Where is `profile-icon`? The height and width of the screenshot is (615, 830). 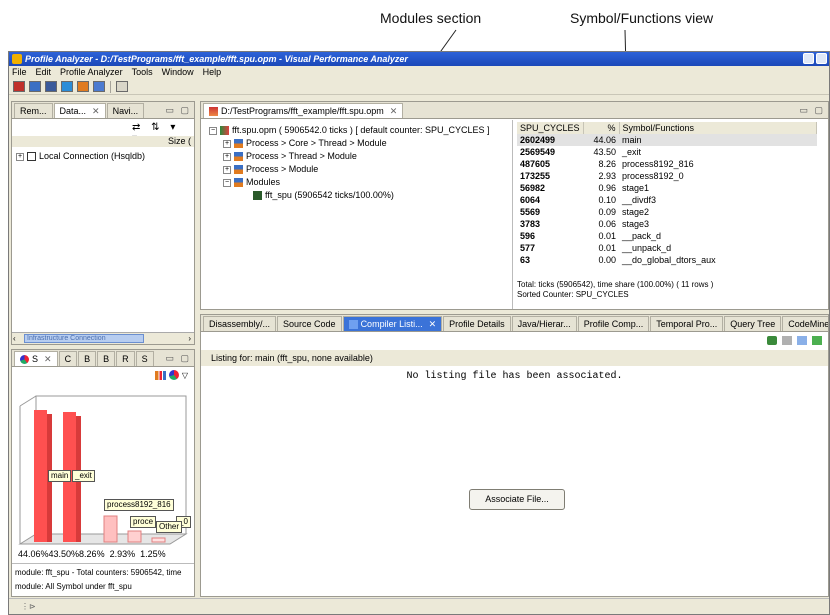 profile-icon is located at coordinates (122, 86).